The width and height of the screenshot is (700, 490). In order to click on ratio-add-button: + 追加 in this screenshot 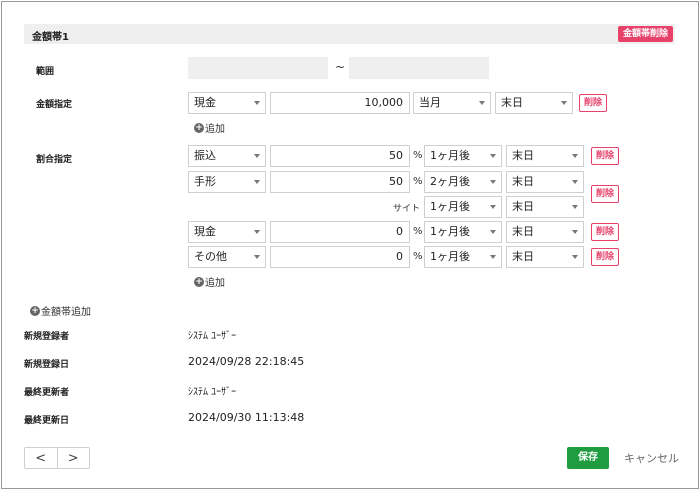, I will do `click(209, 281)`.